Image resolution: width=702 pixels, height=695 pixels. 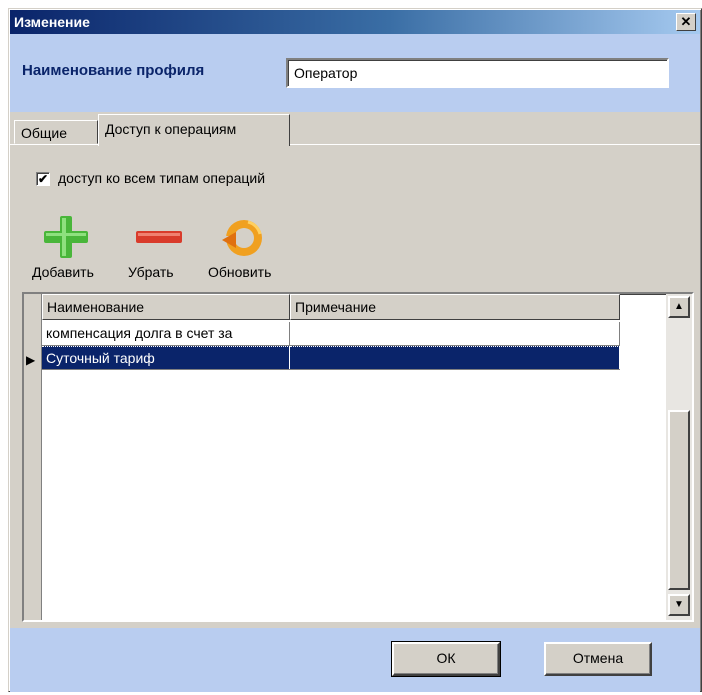 I want to click on row-pointer-icon: ▶, so click(x=31, y=360).